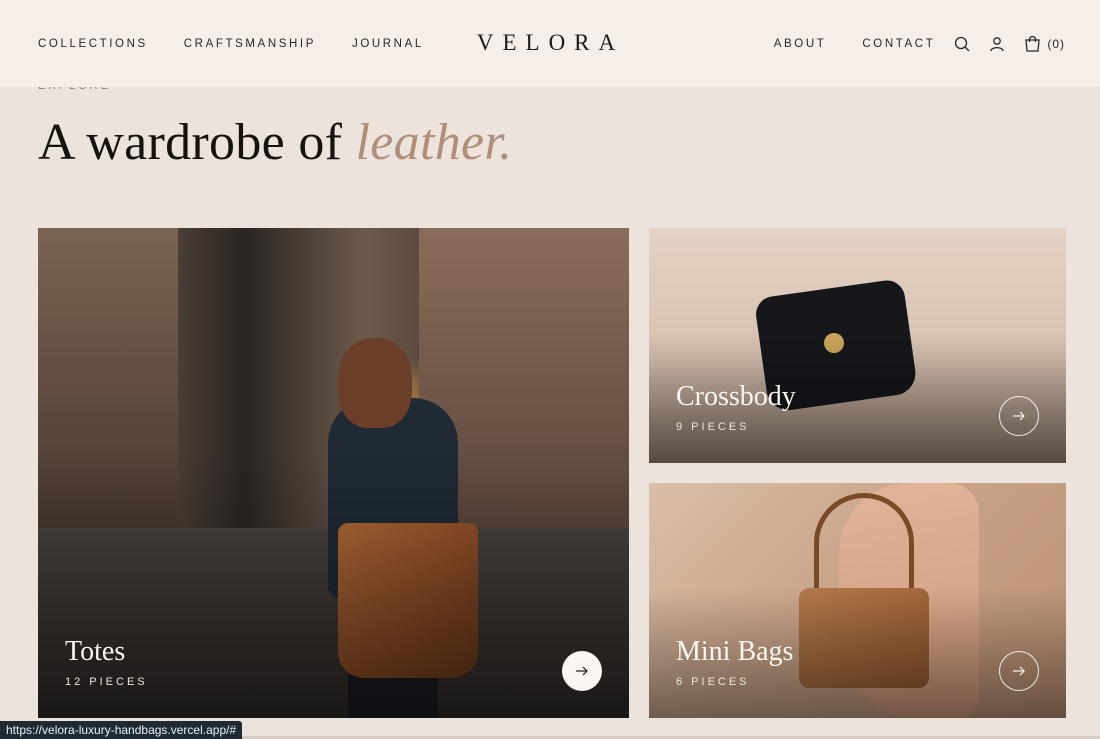  What do you see at coordinates (375, 383) in the screenshot?
I see `model-hair` at bounding box center [375, 383].